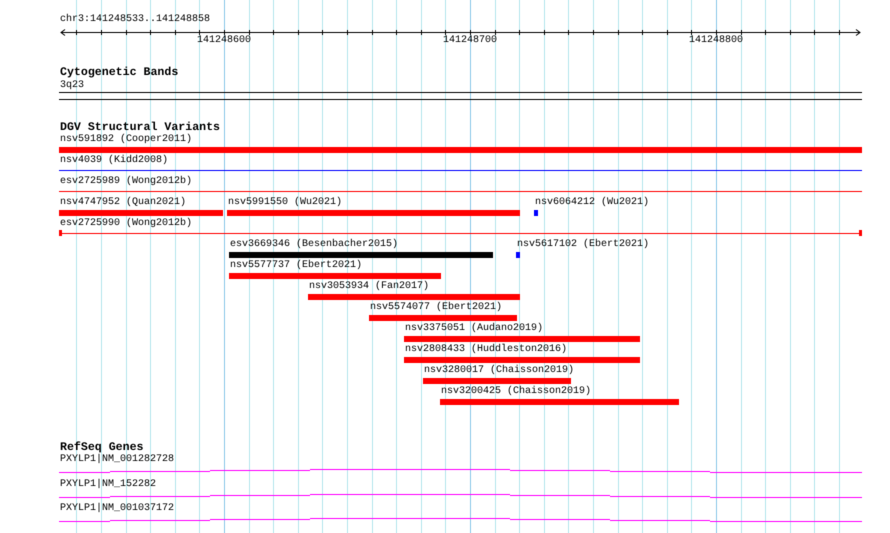 The image size is (890, 533). Describe the element at coordinates (102, 448) in the screenshot. I see `track-title: RefSeq Genes` at that location.